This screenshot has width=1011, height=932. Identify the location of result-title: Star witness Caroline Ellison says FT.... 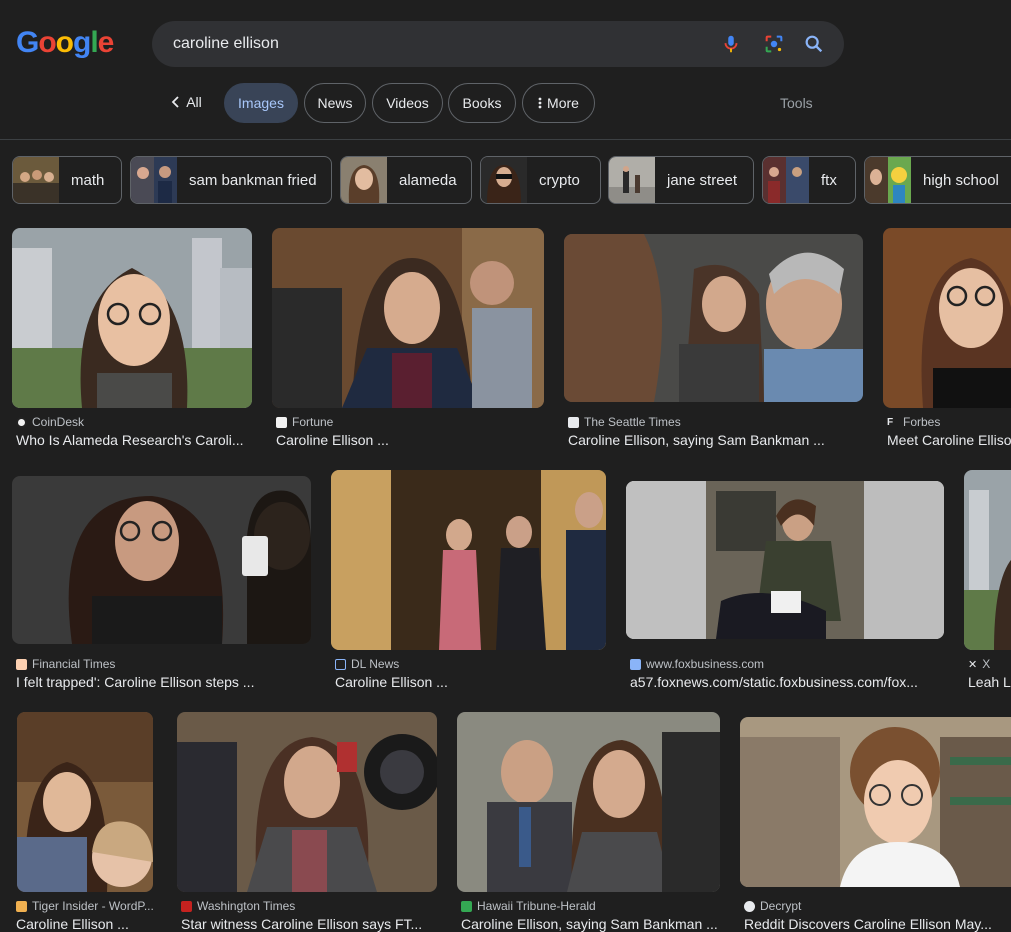
(309, 924).